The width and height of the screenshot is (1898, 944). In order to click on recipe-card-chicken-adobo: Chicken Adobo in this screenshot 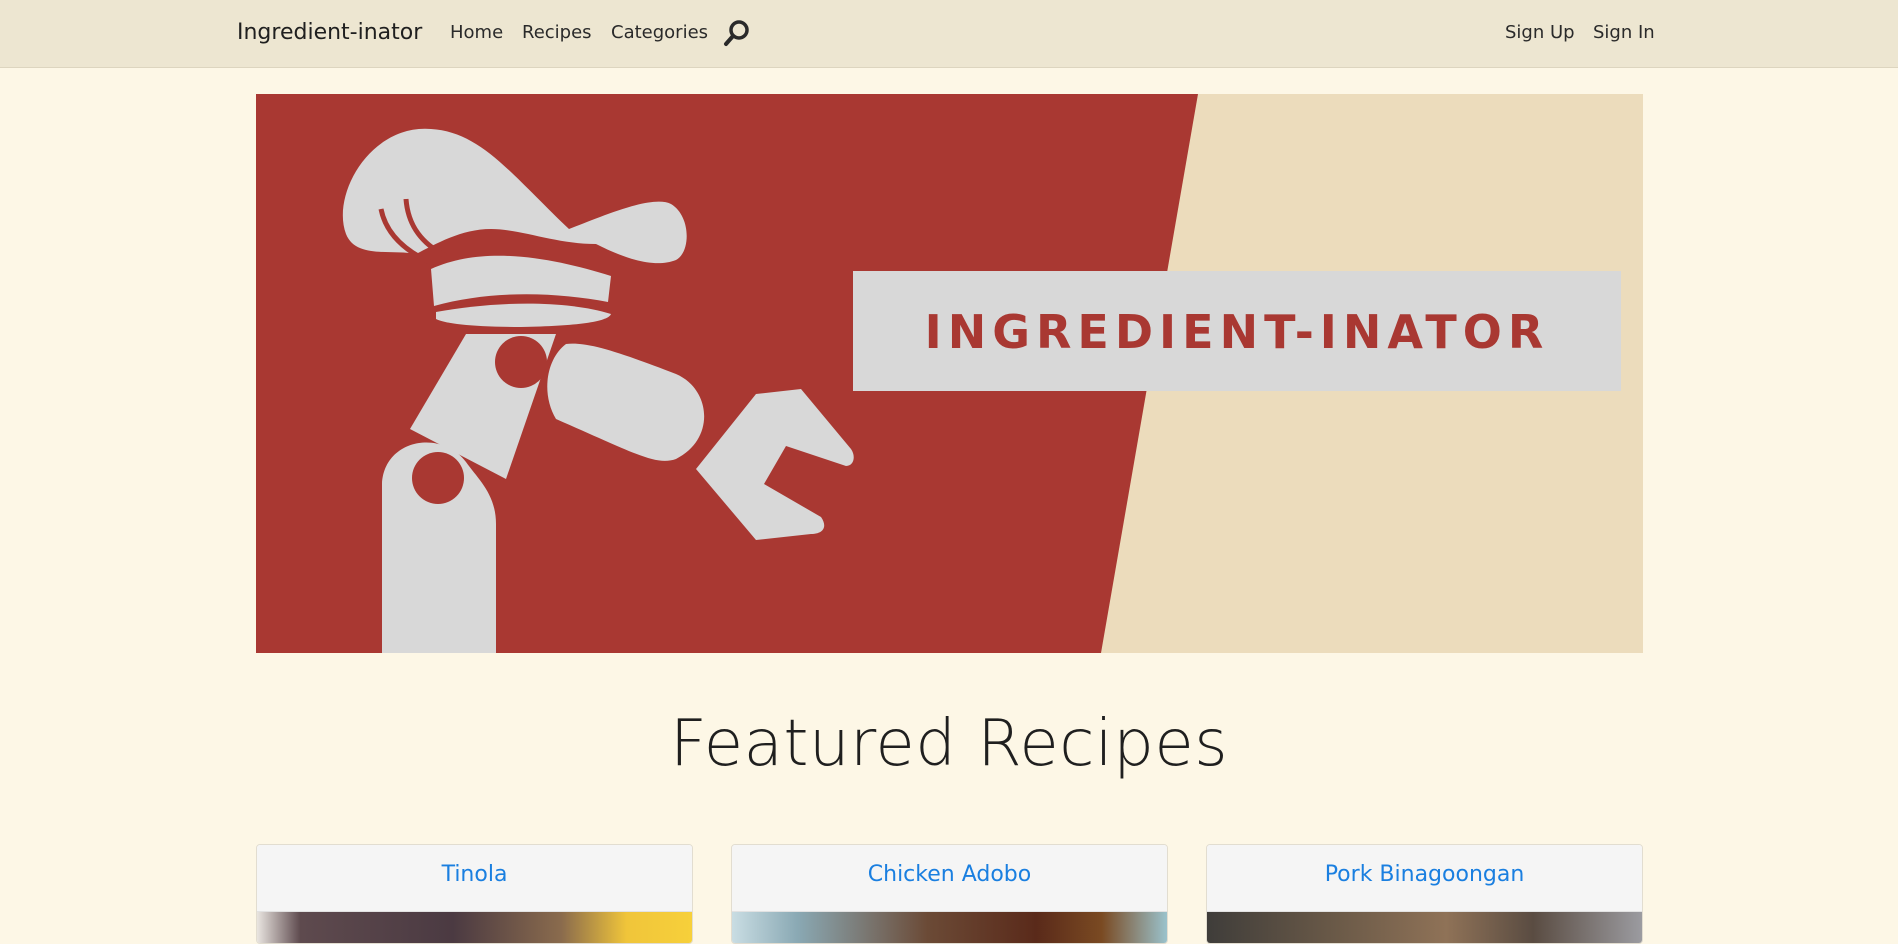, I will do `click(949, 894)`.